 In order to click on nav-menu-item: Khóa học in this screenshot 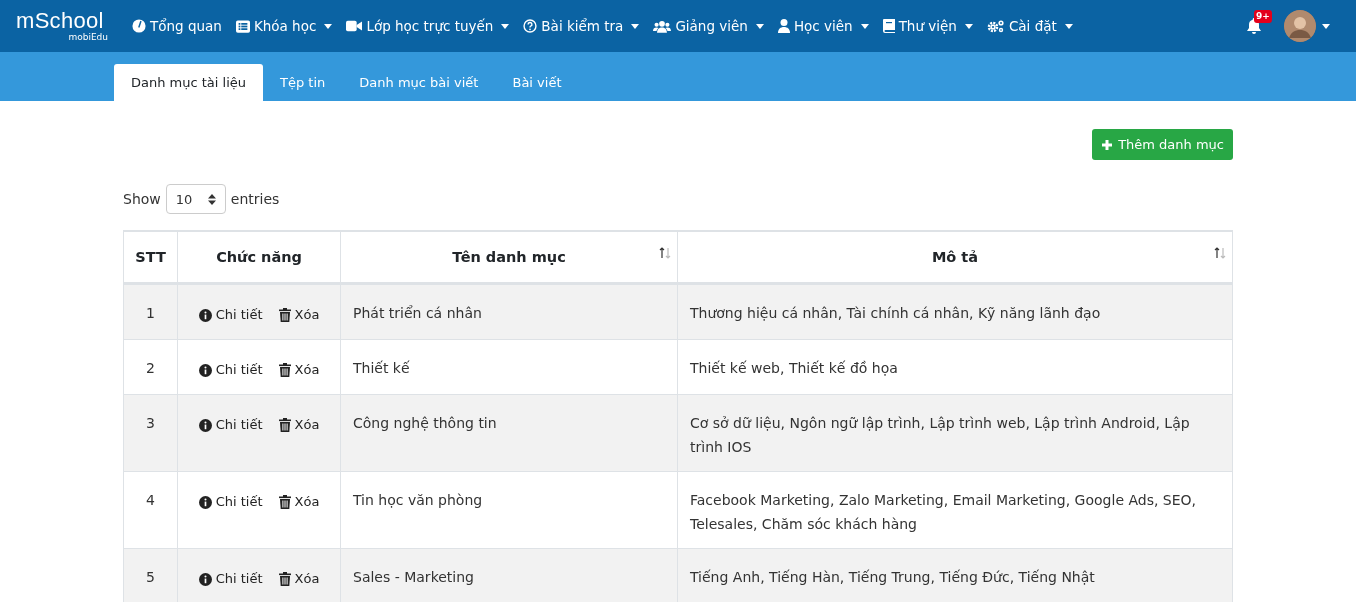, I will do `click(284, 26)`.